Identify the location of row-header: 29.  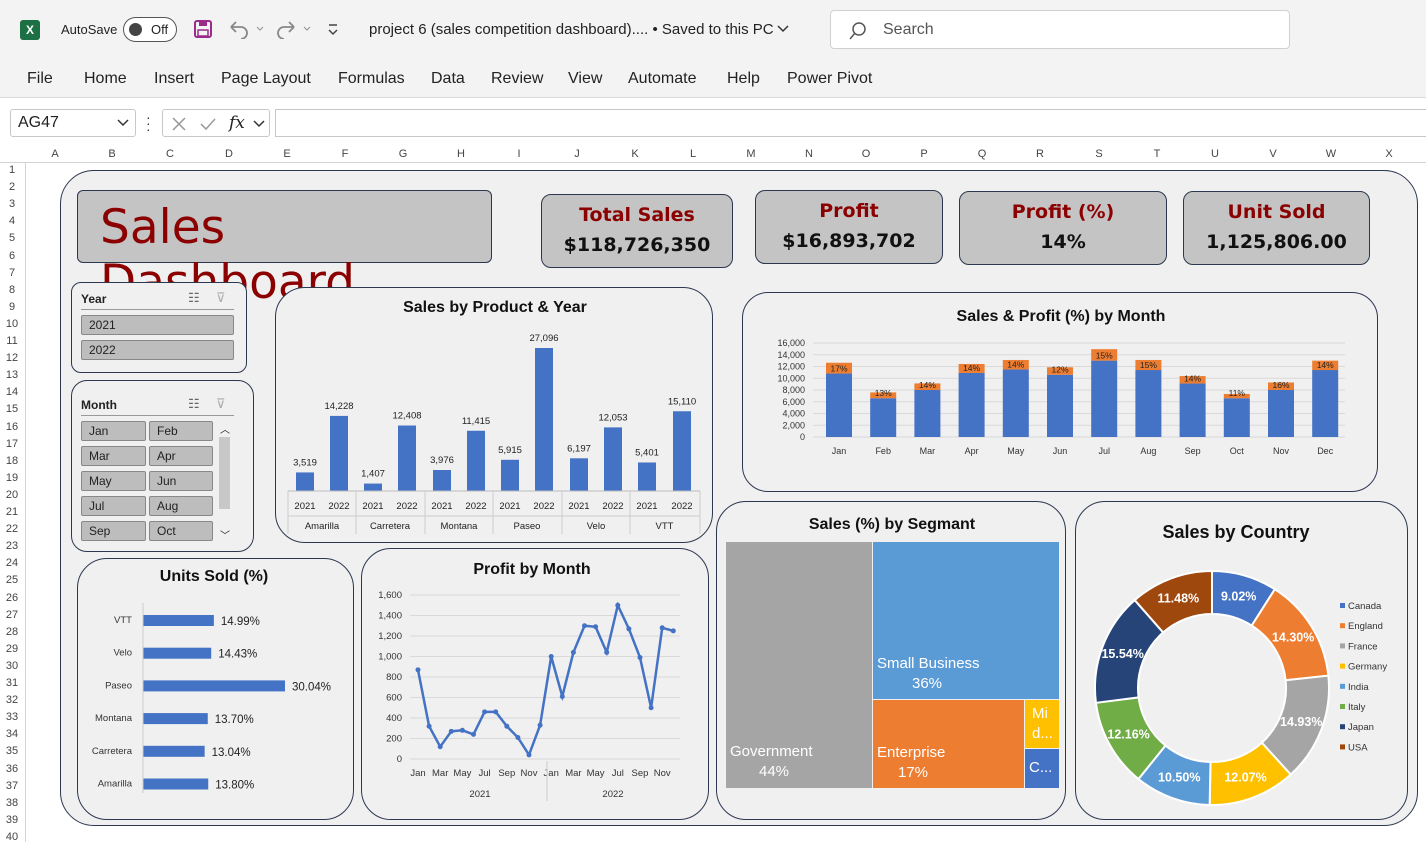
(12, 649).